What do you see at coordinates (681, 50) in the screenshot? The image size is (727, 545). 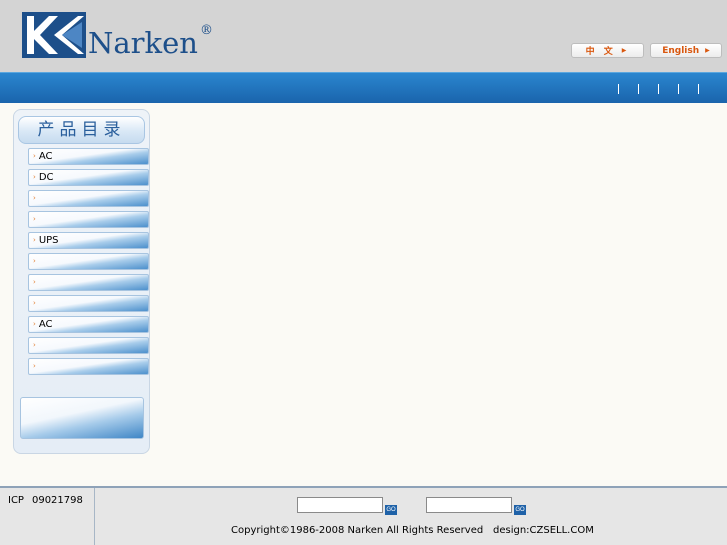 I see `lang-english-label: English` at bounding box center [681, 50].